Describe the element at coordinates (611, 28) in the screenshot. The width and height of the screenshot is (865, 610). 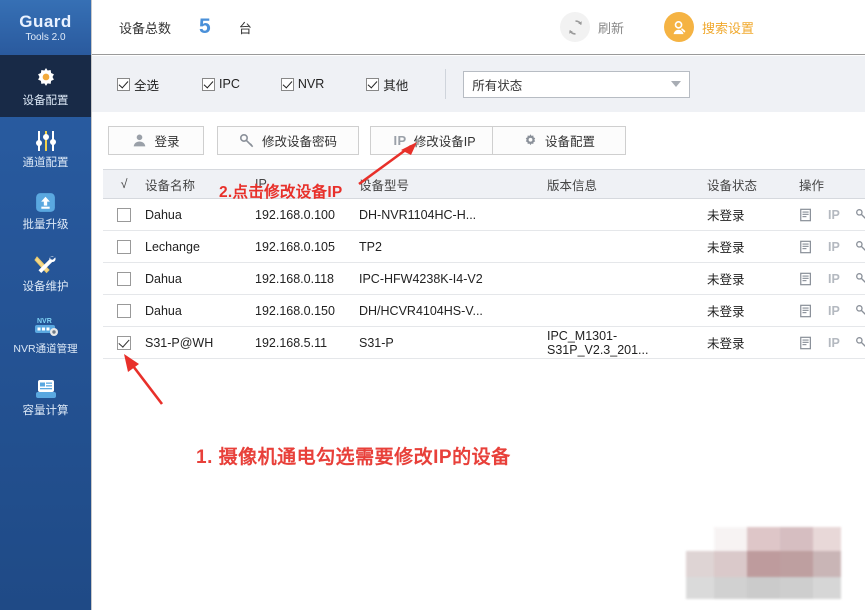
I see `refresh-label: 刷新` at that location.